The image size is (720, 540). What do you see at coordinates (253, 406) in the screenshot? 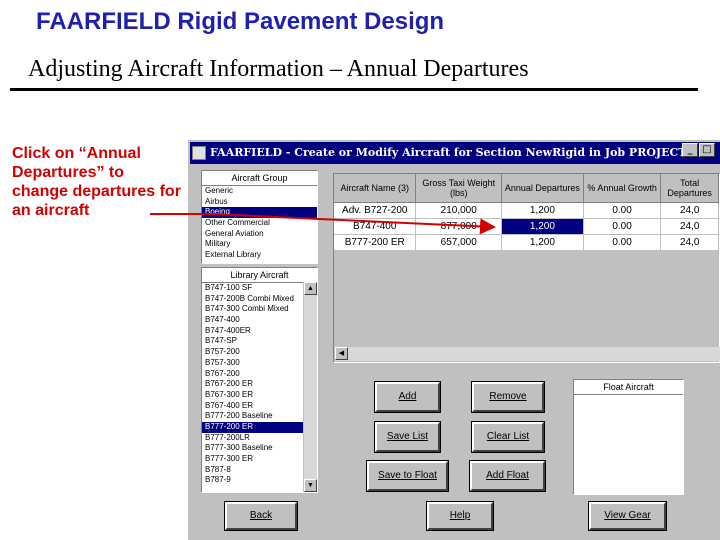
I see `library-aircraft-item: B767-400 ER` at bounding box center [253, 406].